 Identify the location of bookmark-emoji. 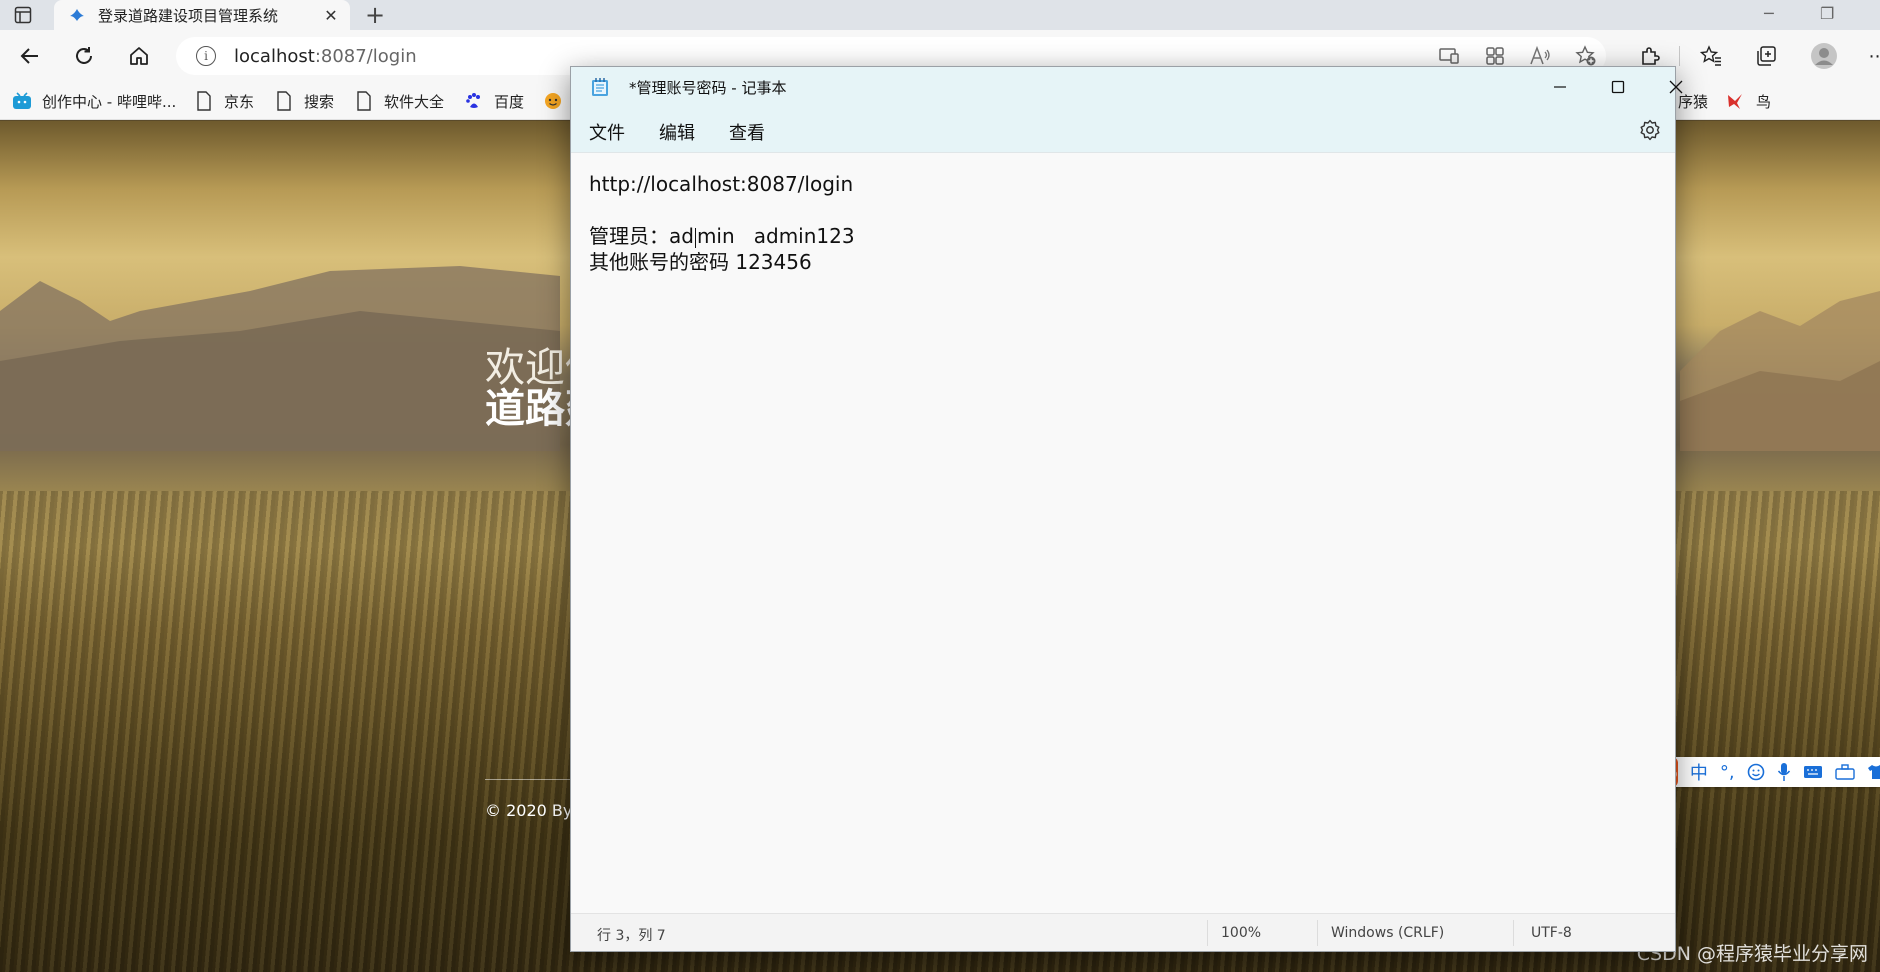
(558, 101).